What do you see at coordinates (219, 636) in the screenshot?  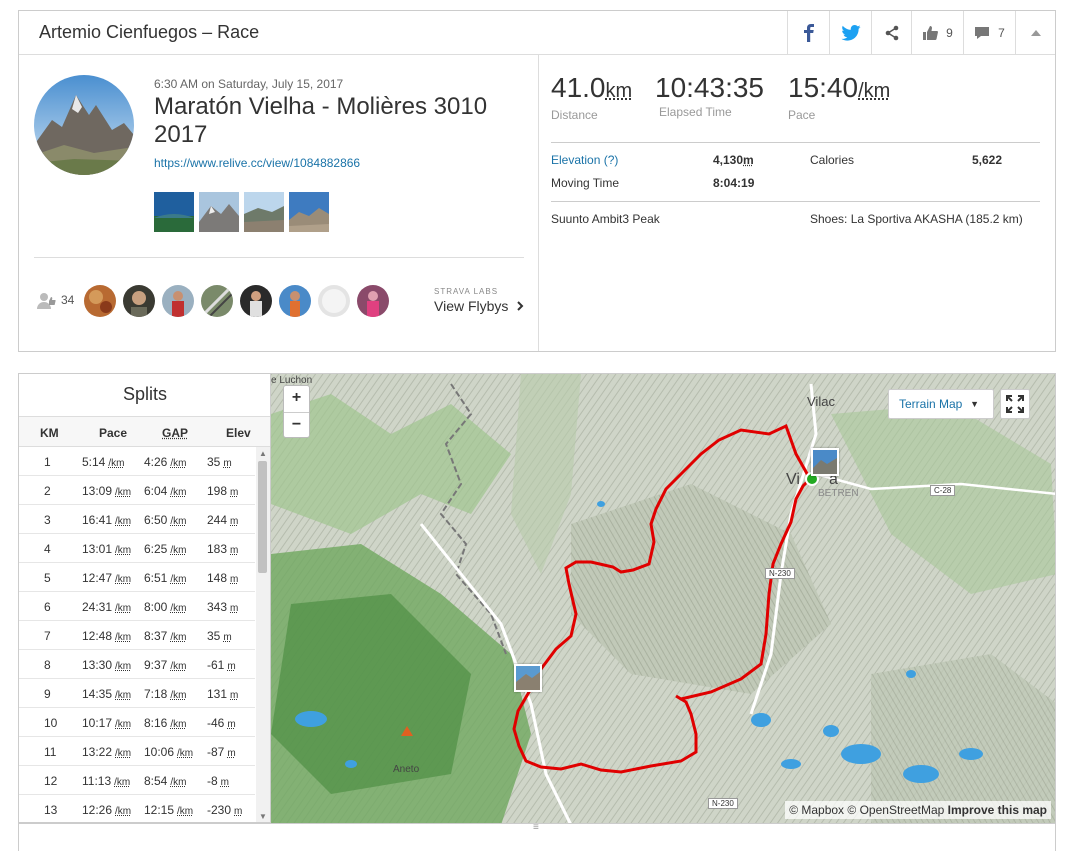 I see `split-elev: 35 m` at bounding box center [219, 636].